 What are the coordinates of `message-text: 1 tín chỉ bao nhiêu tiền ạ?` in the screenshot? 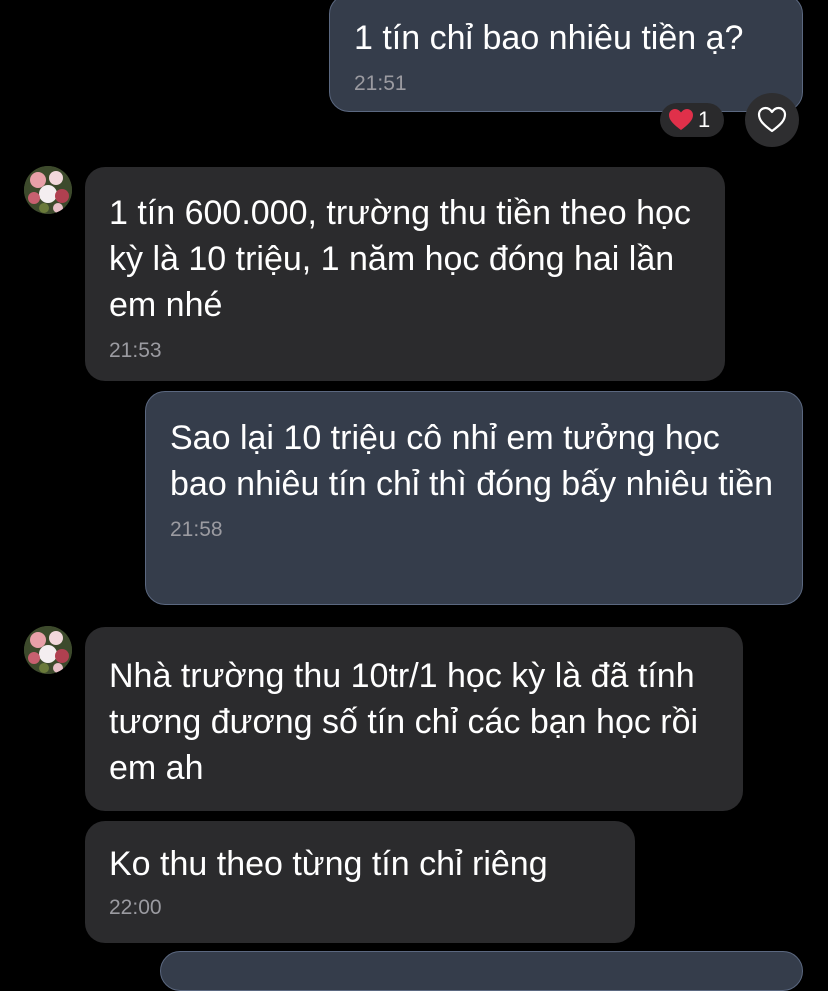 It's located at (549, 38).